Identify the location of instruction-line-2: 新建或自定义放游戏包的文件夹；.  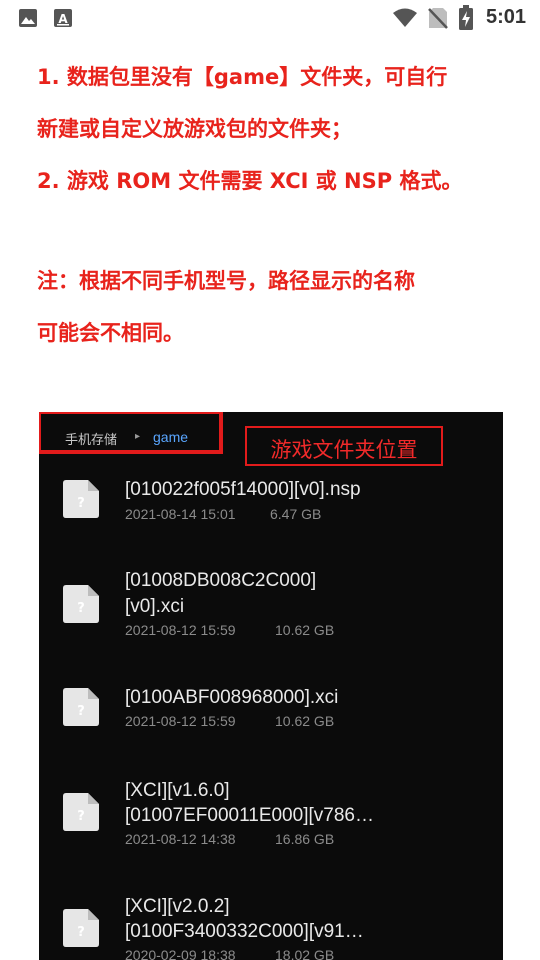
(194, 129).